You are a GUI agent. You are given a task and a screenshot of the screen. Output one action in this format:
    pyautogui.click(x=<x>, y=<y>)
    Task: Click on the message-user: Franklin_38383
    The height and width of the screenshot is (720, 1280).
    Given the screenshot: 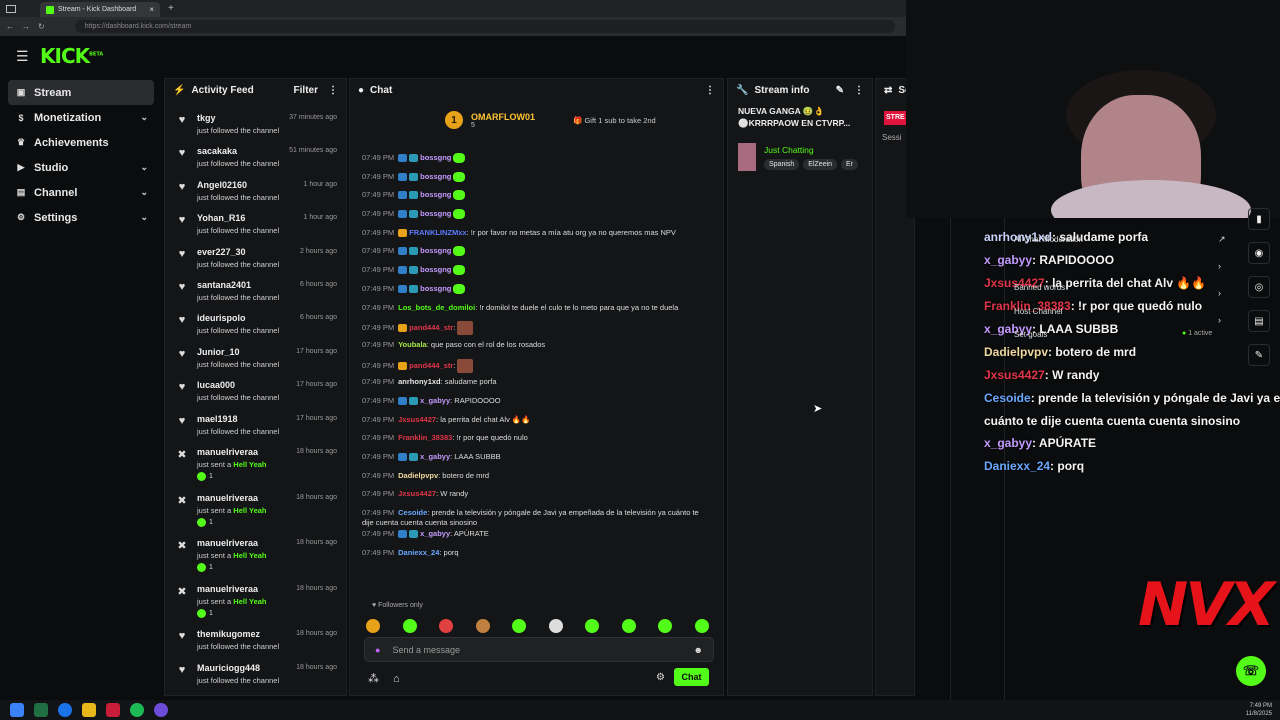 What is the action you would take?
    pyautogui.click(x=425, y=437)
    